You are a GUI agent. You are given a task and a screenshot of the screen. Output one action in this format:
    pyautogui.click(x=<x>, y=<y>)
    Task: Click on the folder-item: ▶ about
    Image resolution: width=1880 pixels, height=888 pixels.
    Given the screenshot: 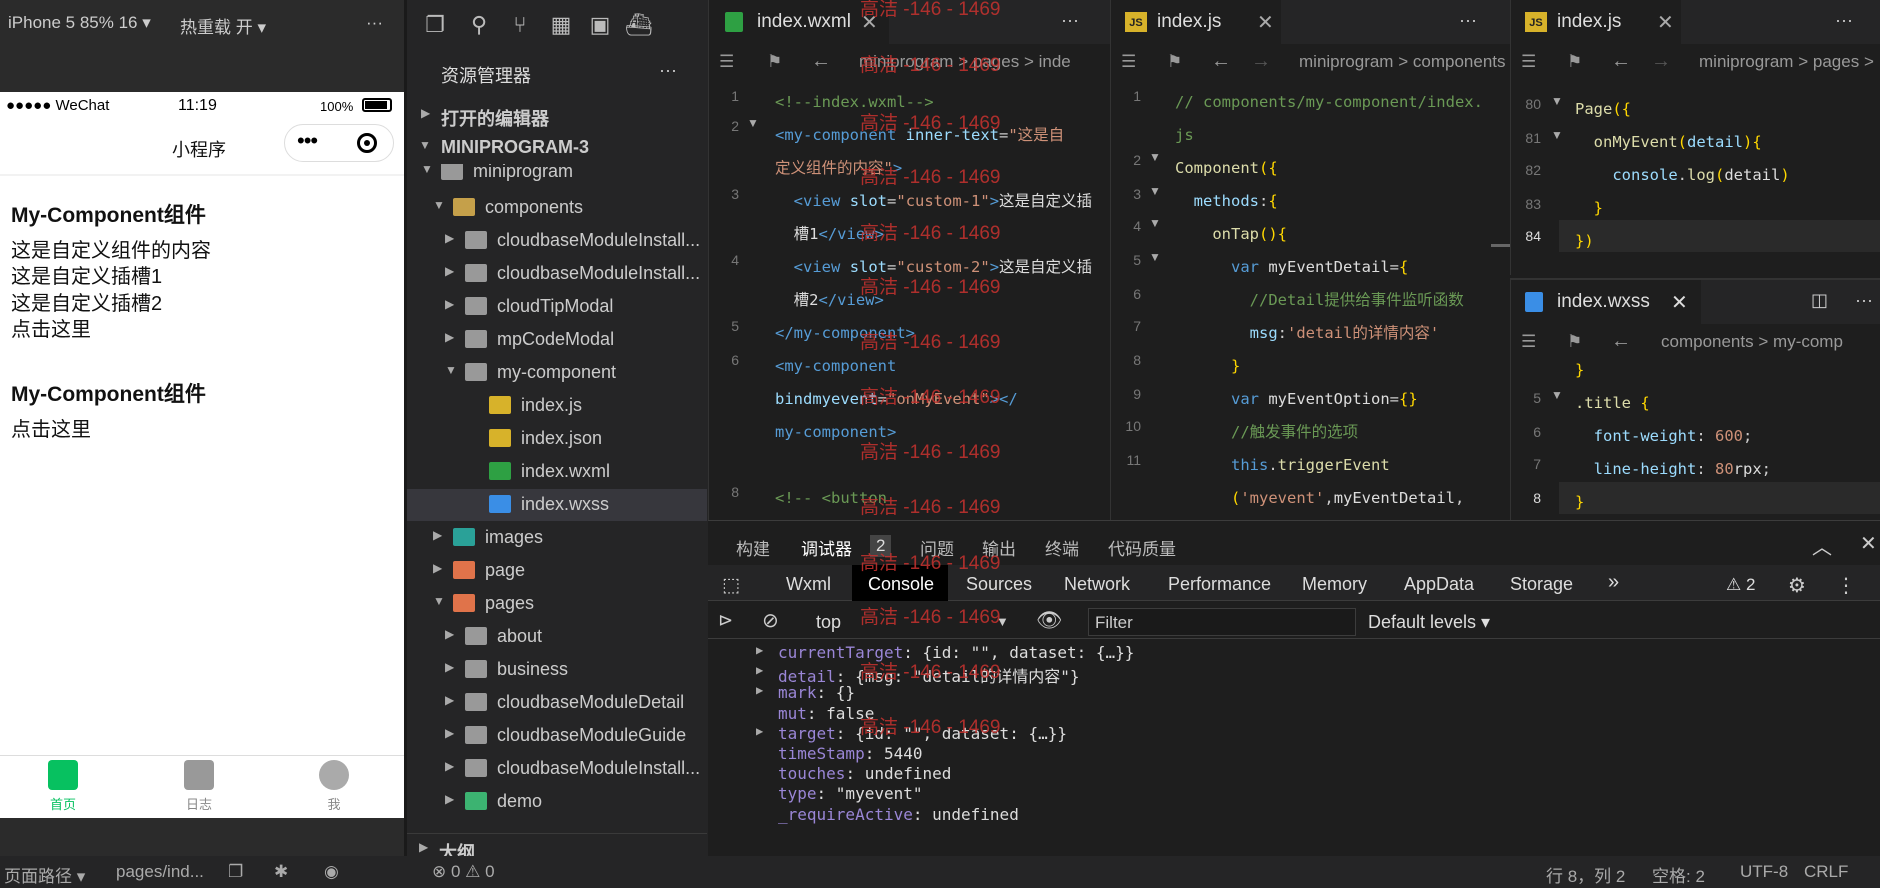 What is the action you would take?
    pyautogui.click(x=557, y=637)
    